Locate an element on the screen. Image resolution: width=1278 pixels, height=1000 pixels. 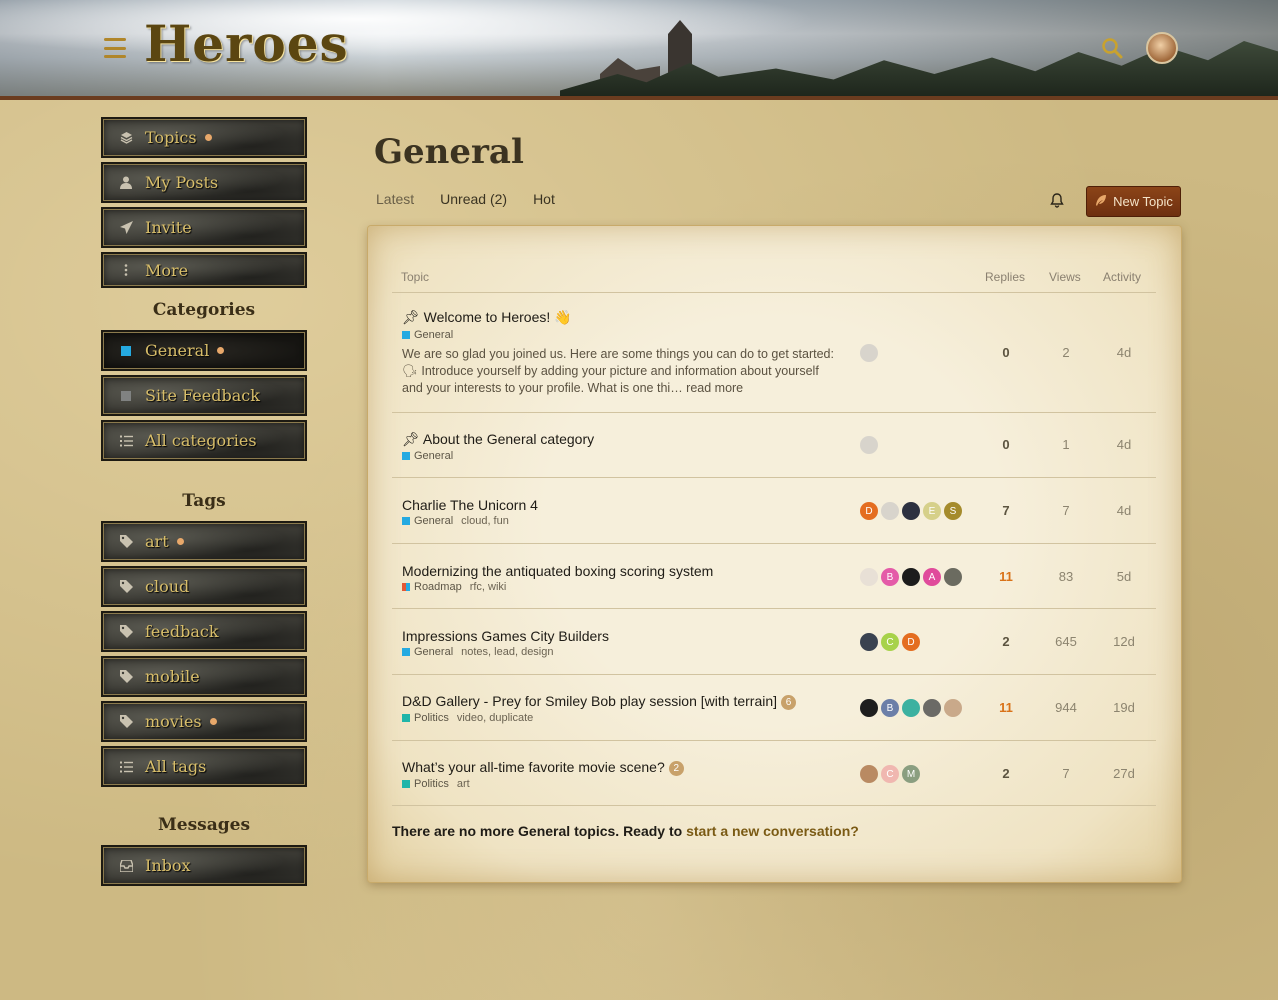
sidebar-item-label: General is located at coordinates (177, 350).